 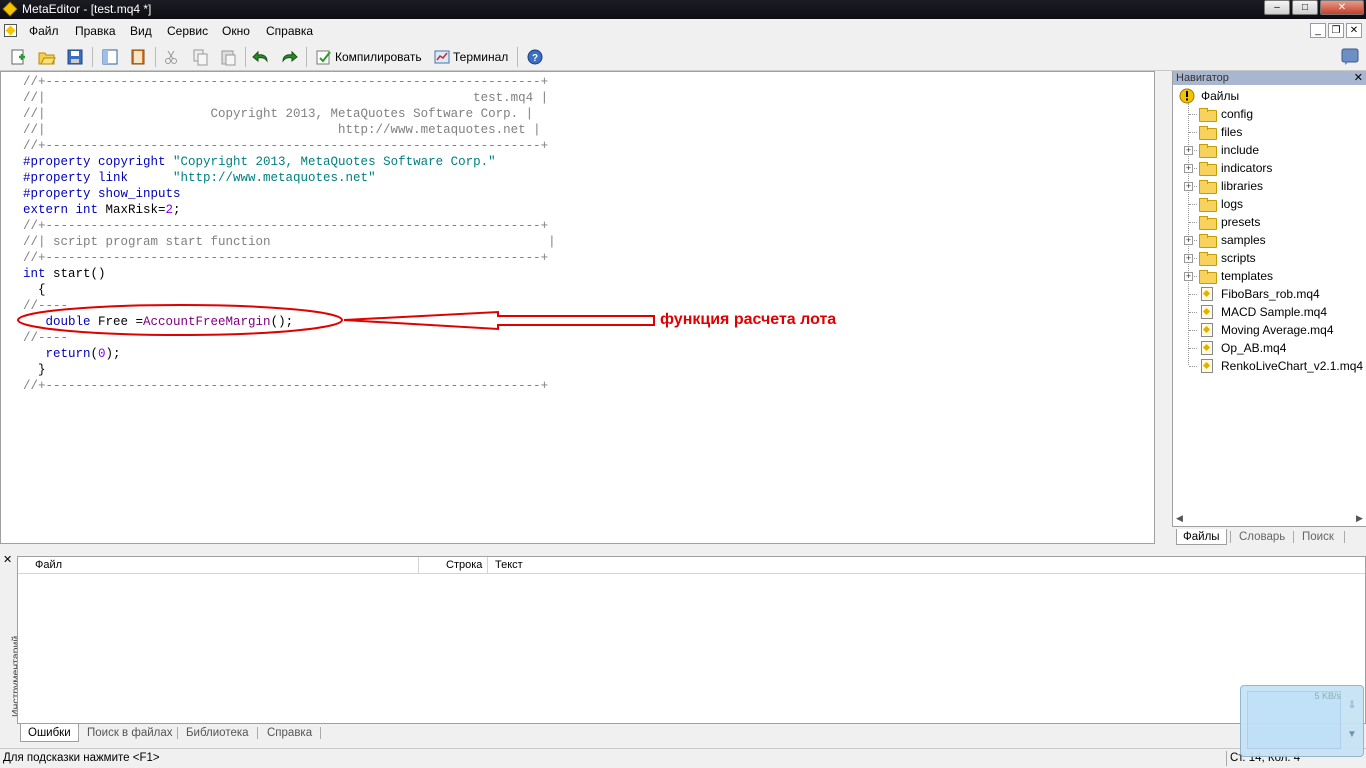 What do you see at coordinates (47, 57) in the screenshot?
I see `open-file-button` at bounding box center [47, 57].